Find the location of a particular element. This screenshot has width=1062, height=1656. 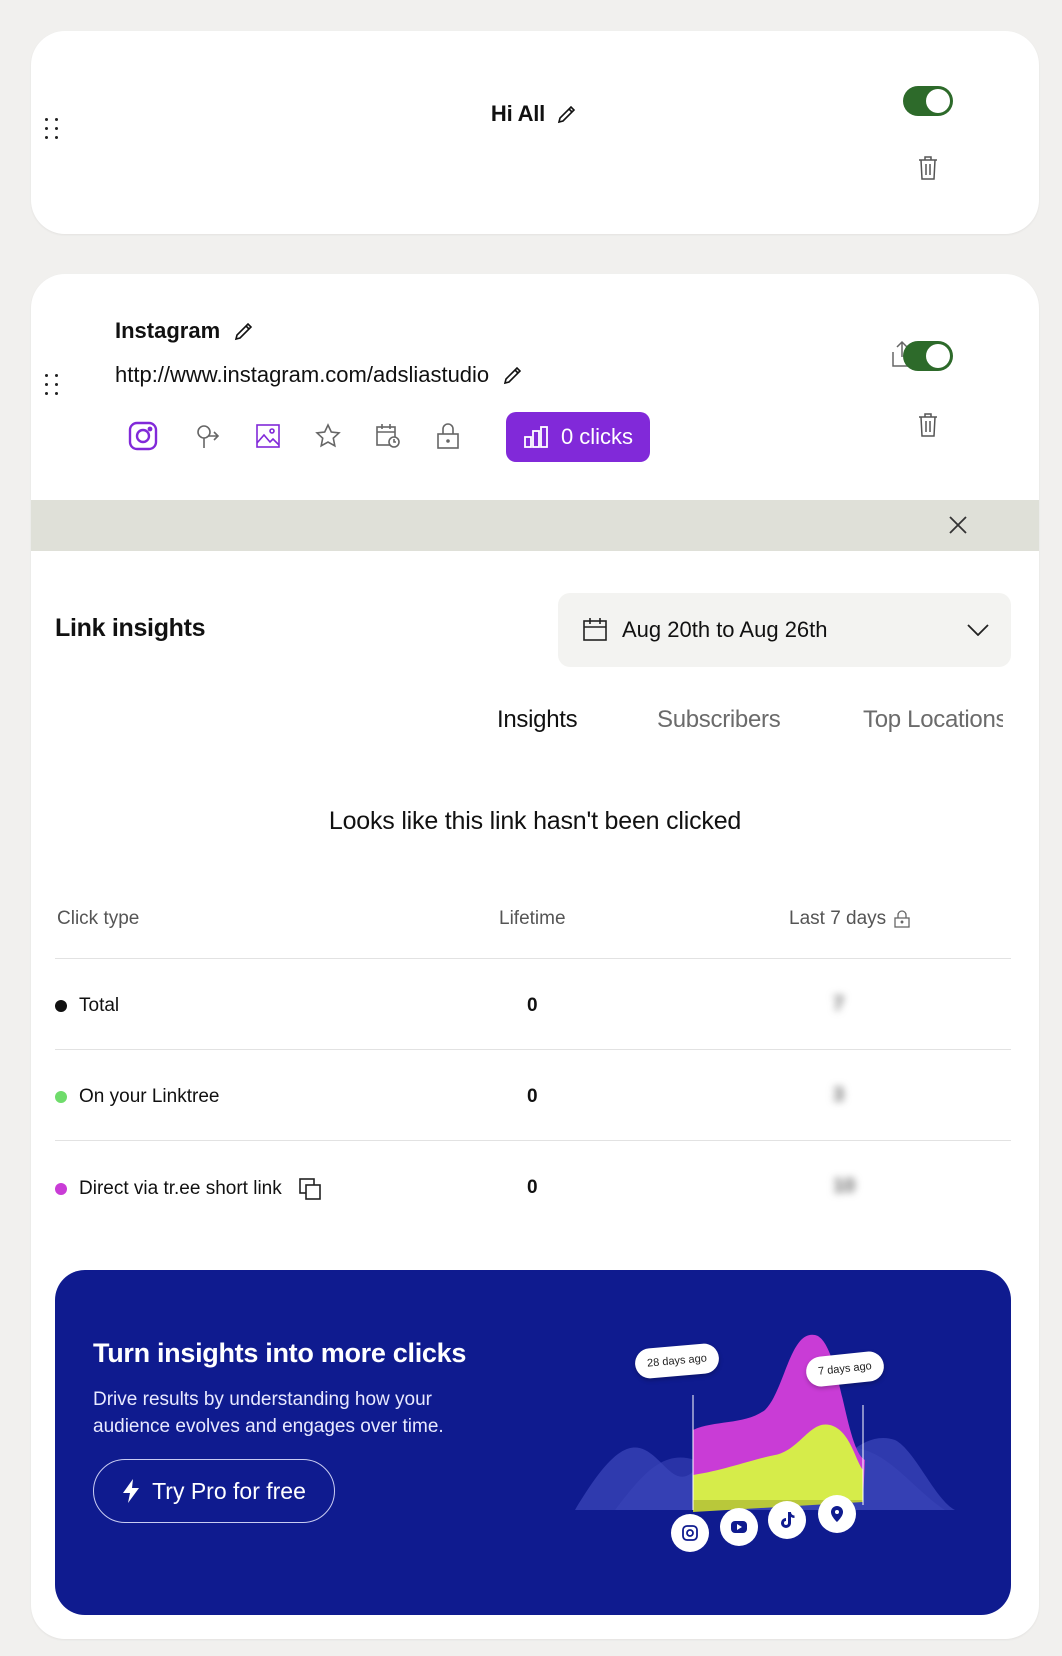

insights-title: Link insights is located at coordinates (130, 628).